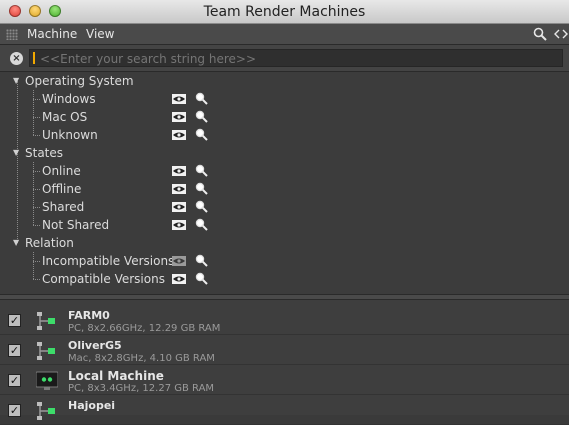 The image size is (569, 425). Describe the element at coordinates (44, 153) in the screenshot. I see `filter-group-label: States` at that location.